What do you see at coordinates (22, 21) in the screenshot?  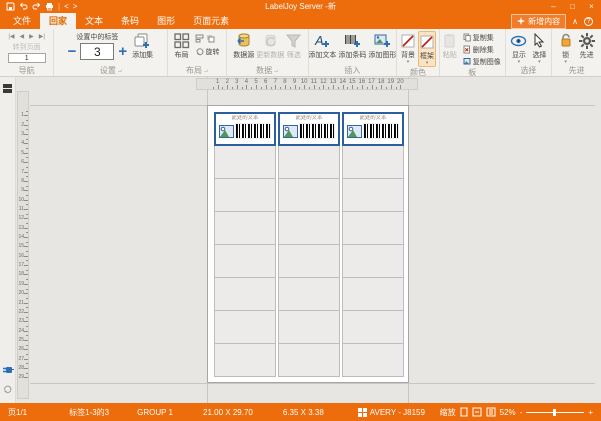 I see `tab-0: 文件` at bounding box center [22, 21].